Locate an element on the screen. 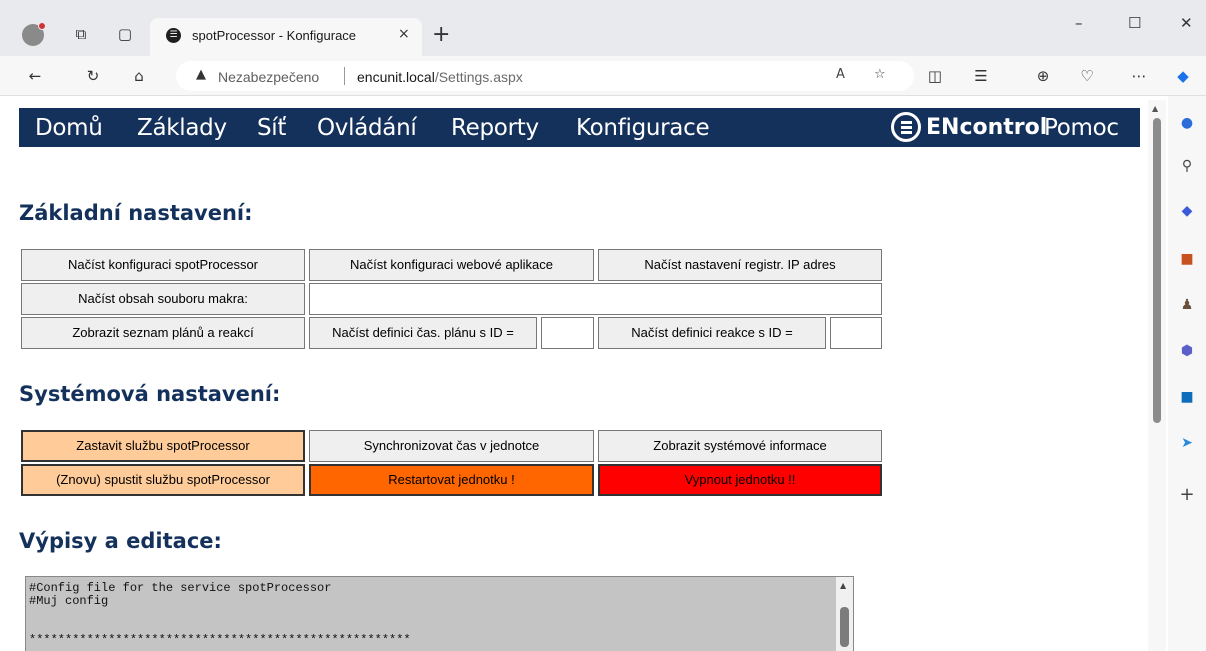 This screenshot has height=651, width=1206. load-macro-file-button: Načíst obsah souboru makra: is located at coordinates (163, 299).